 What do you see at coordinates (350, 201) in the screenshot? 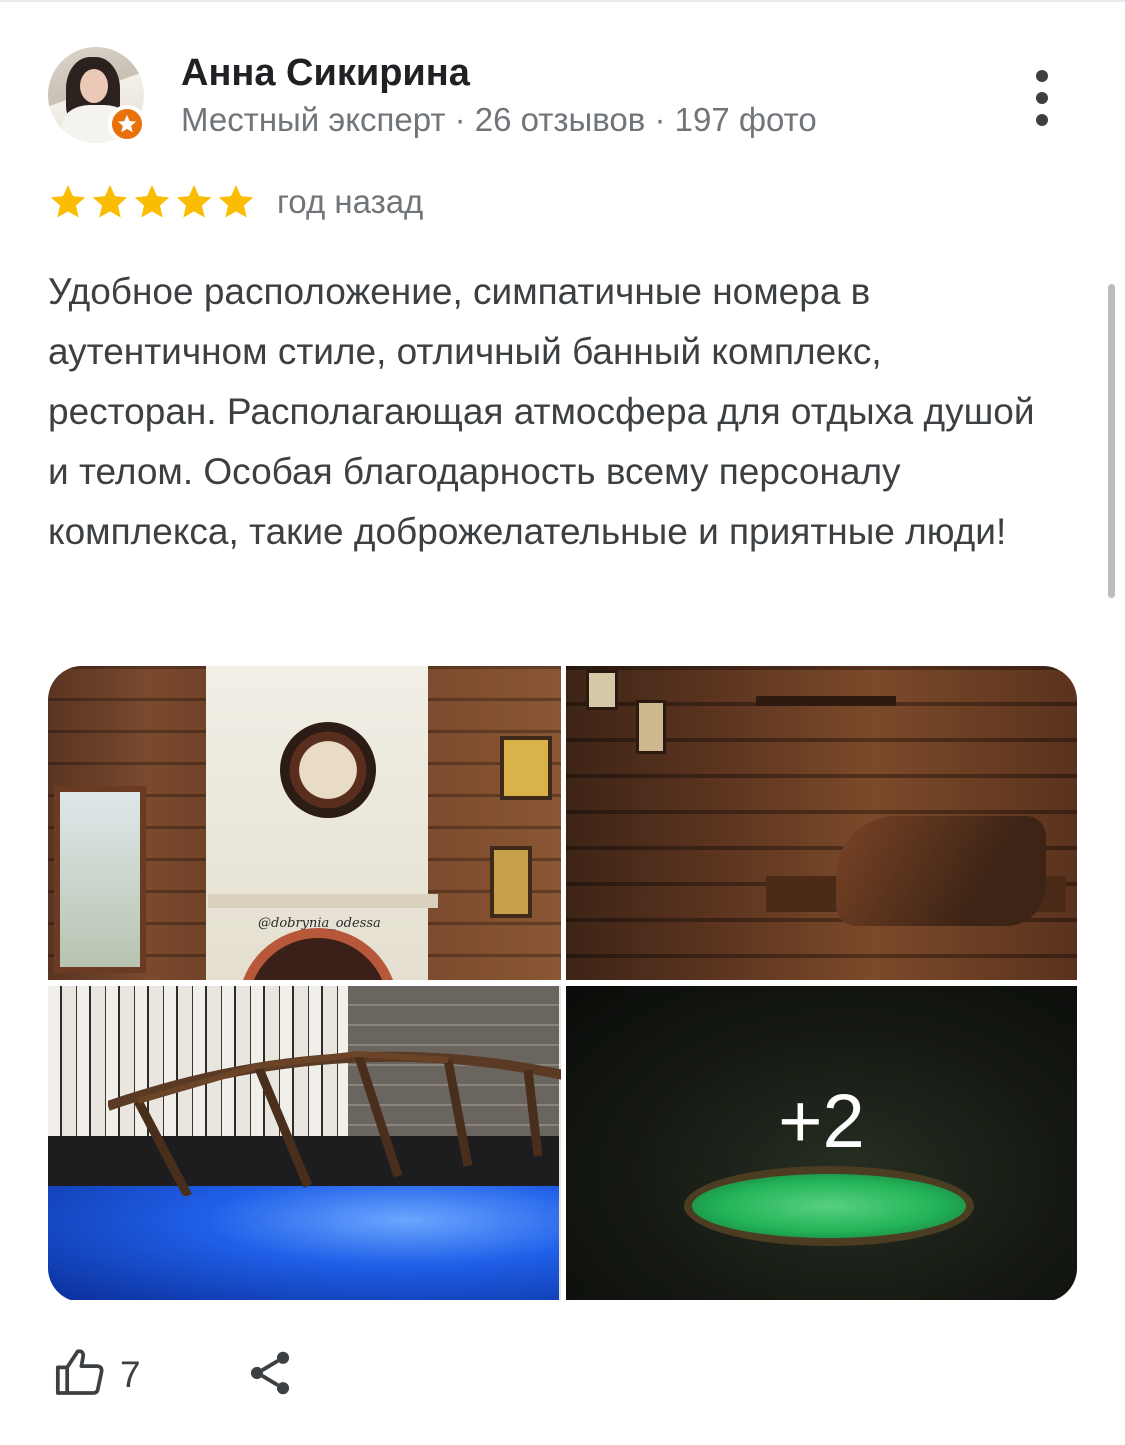
I see `review-time: год назад` at bounding box center [350, 201].